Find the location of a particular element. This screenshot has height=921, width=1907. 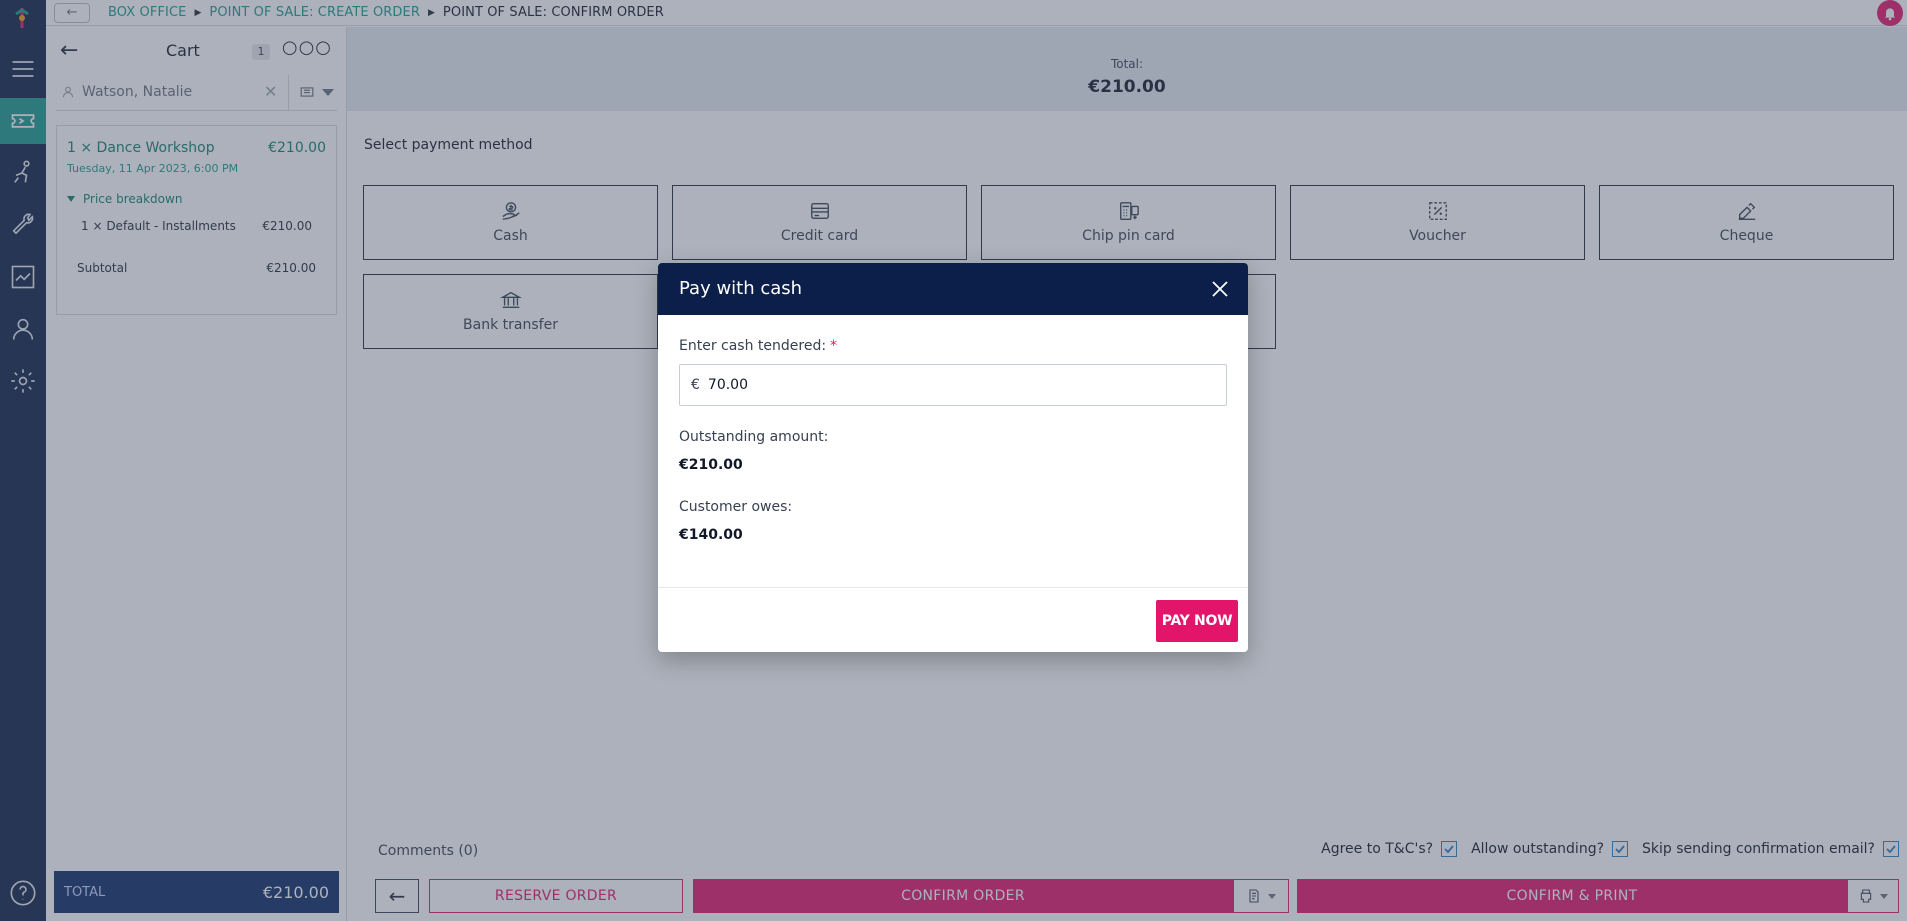

required-marker: * is located at coordinates (834, 346).